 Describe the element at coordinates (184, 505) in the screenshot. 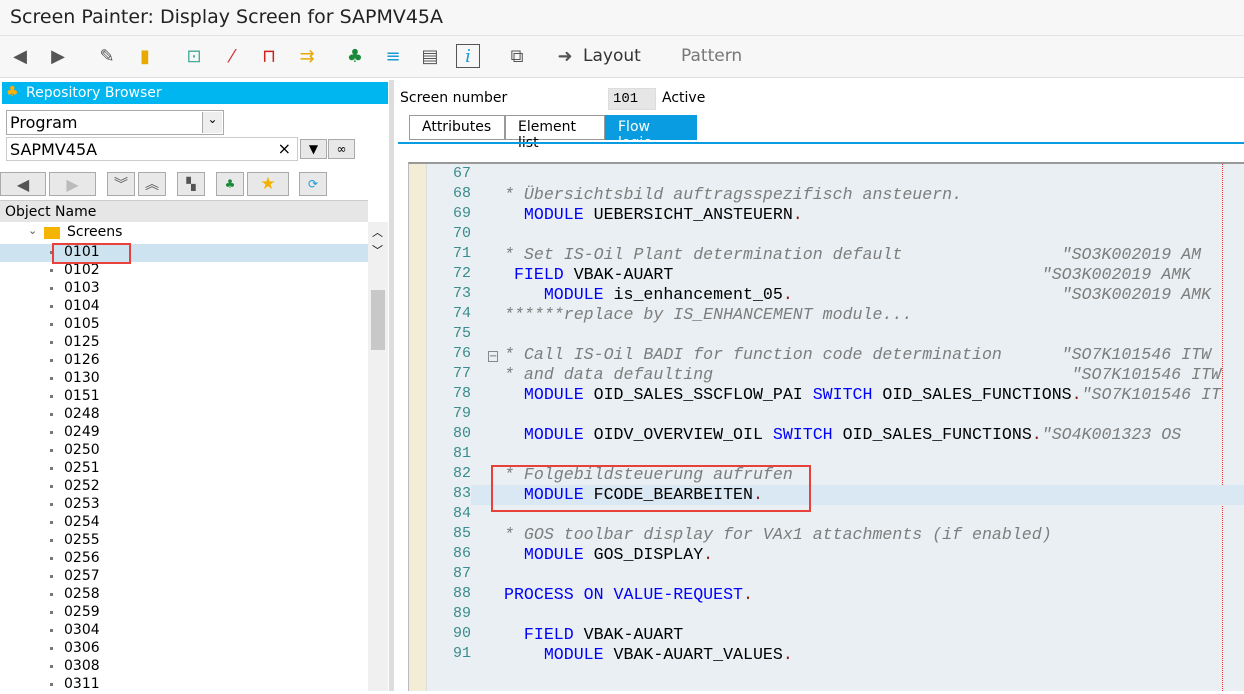

I see `tree-item-screen: 0253` at that location.